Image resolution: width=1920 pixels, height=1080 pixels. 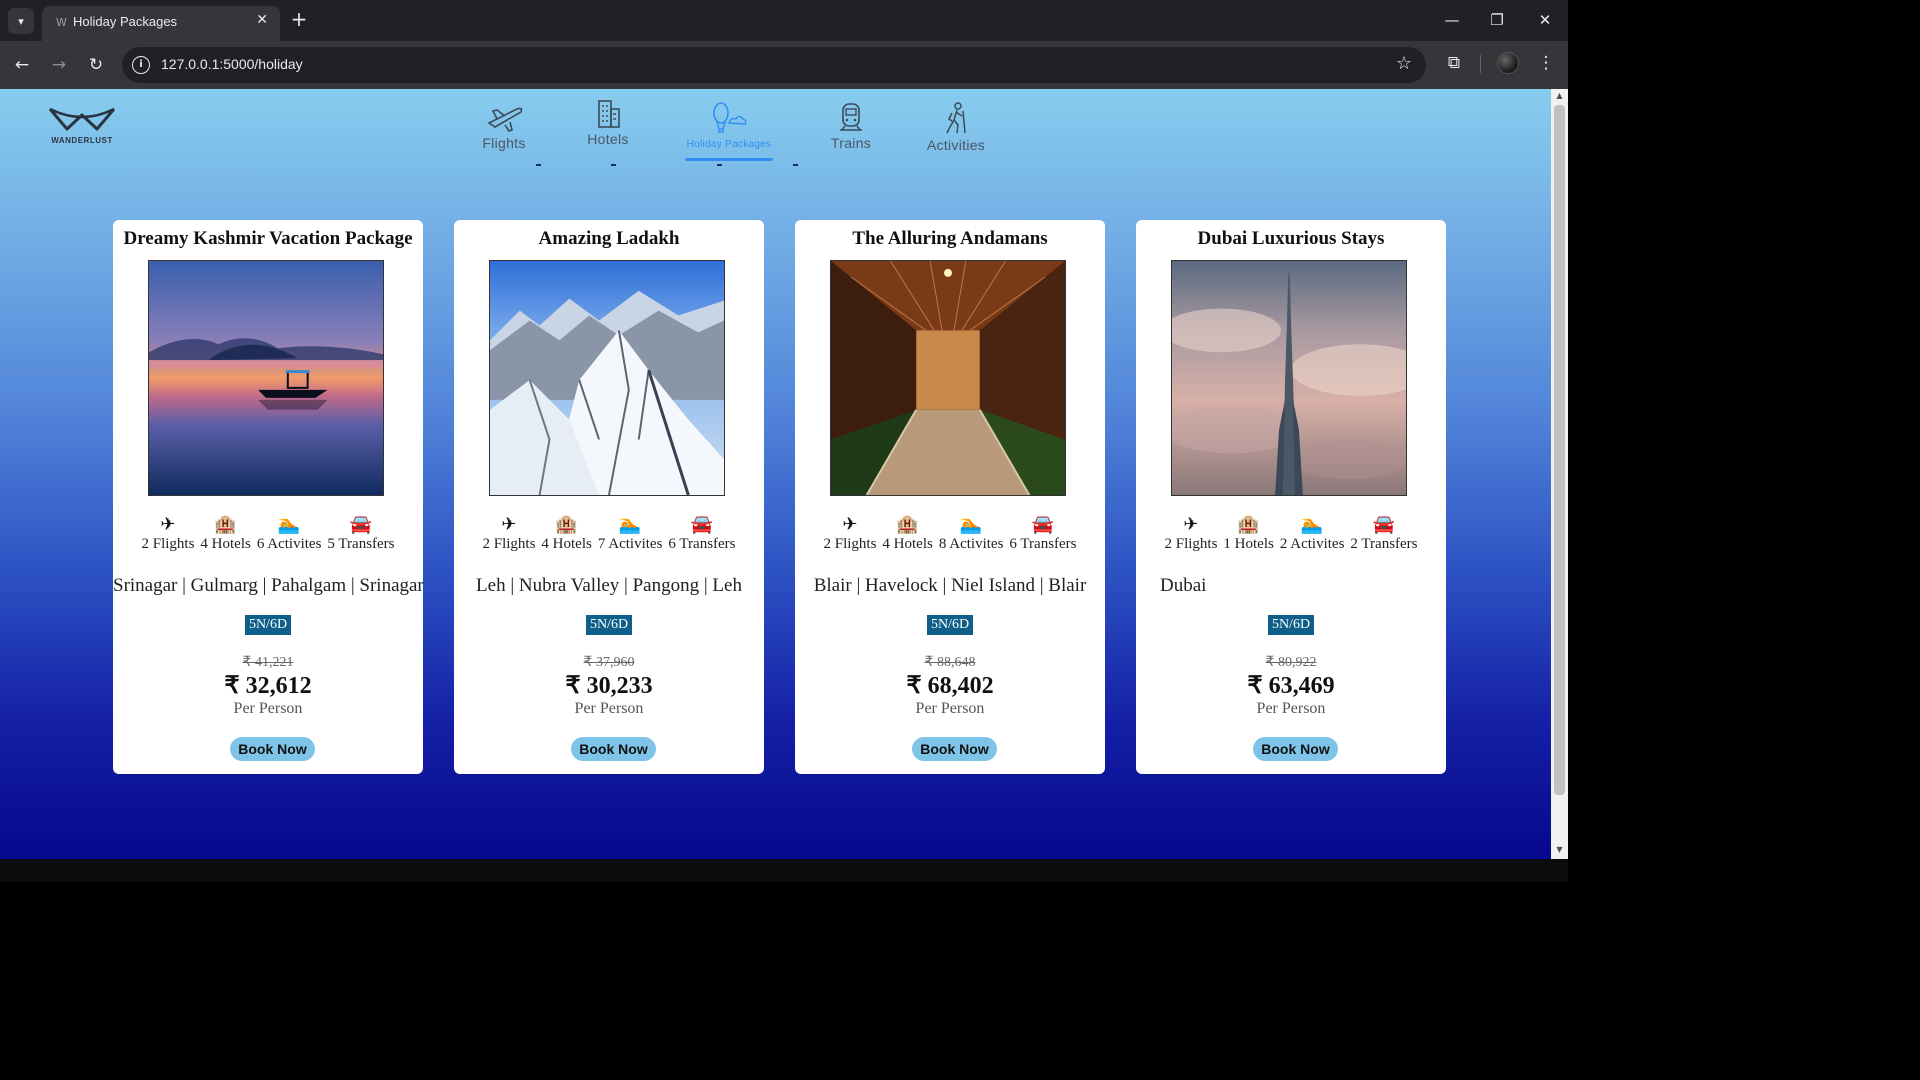 What do you see at coordinates (1559, 851) in the screenshot?
I see `scroll-down-arrow-icon: ▼` at bounding box center [1559, 851].